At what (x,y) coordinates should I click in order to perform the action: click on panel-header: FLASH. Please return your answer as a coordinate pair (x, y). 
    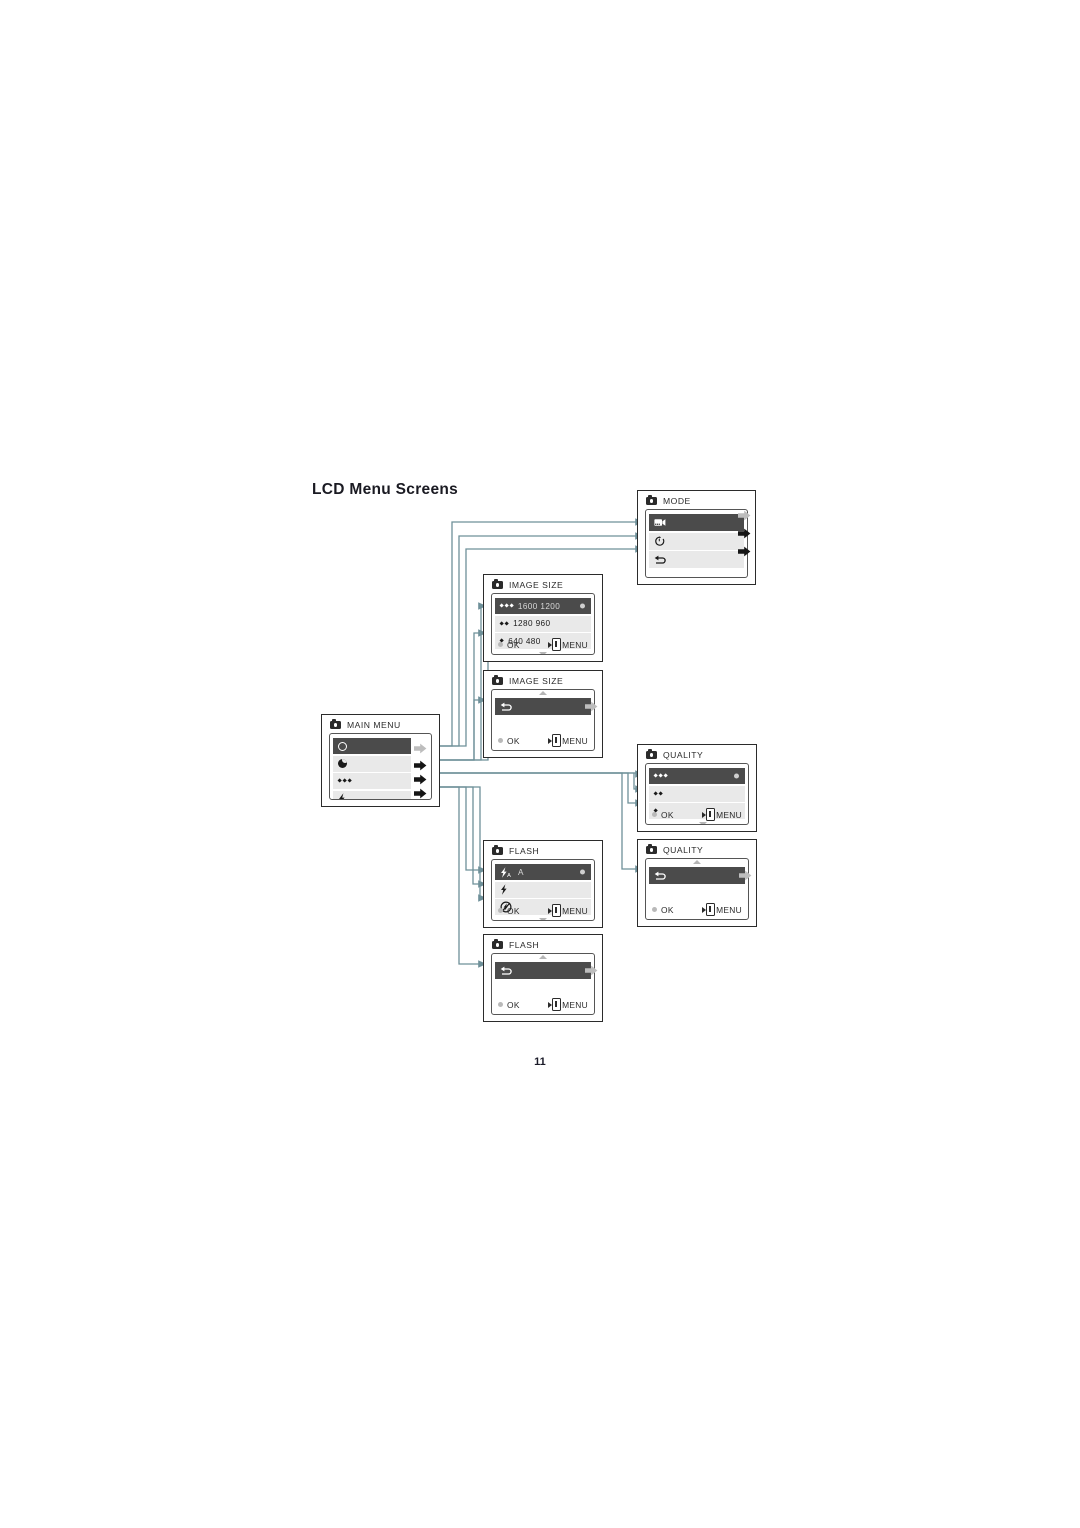
    Looking at the image, I should click on (515, 850).